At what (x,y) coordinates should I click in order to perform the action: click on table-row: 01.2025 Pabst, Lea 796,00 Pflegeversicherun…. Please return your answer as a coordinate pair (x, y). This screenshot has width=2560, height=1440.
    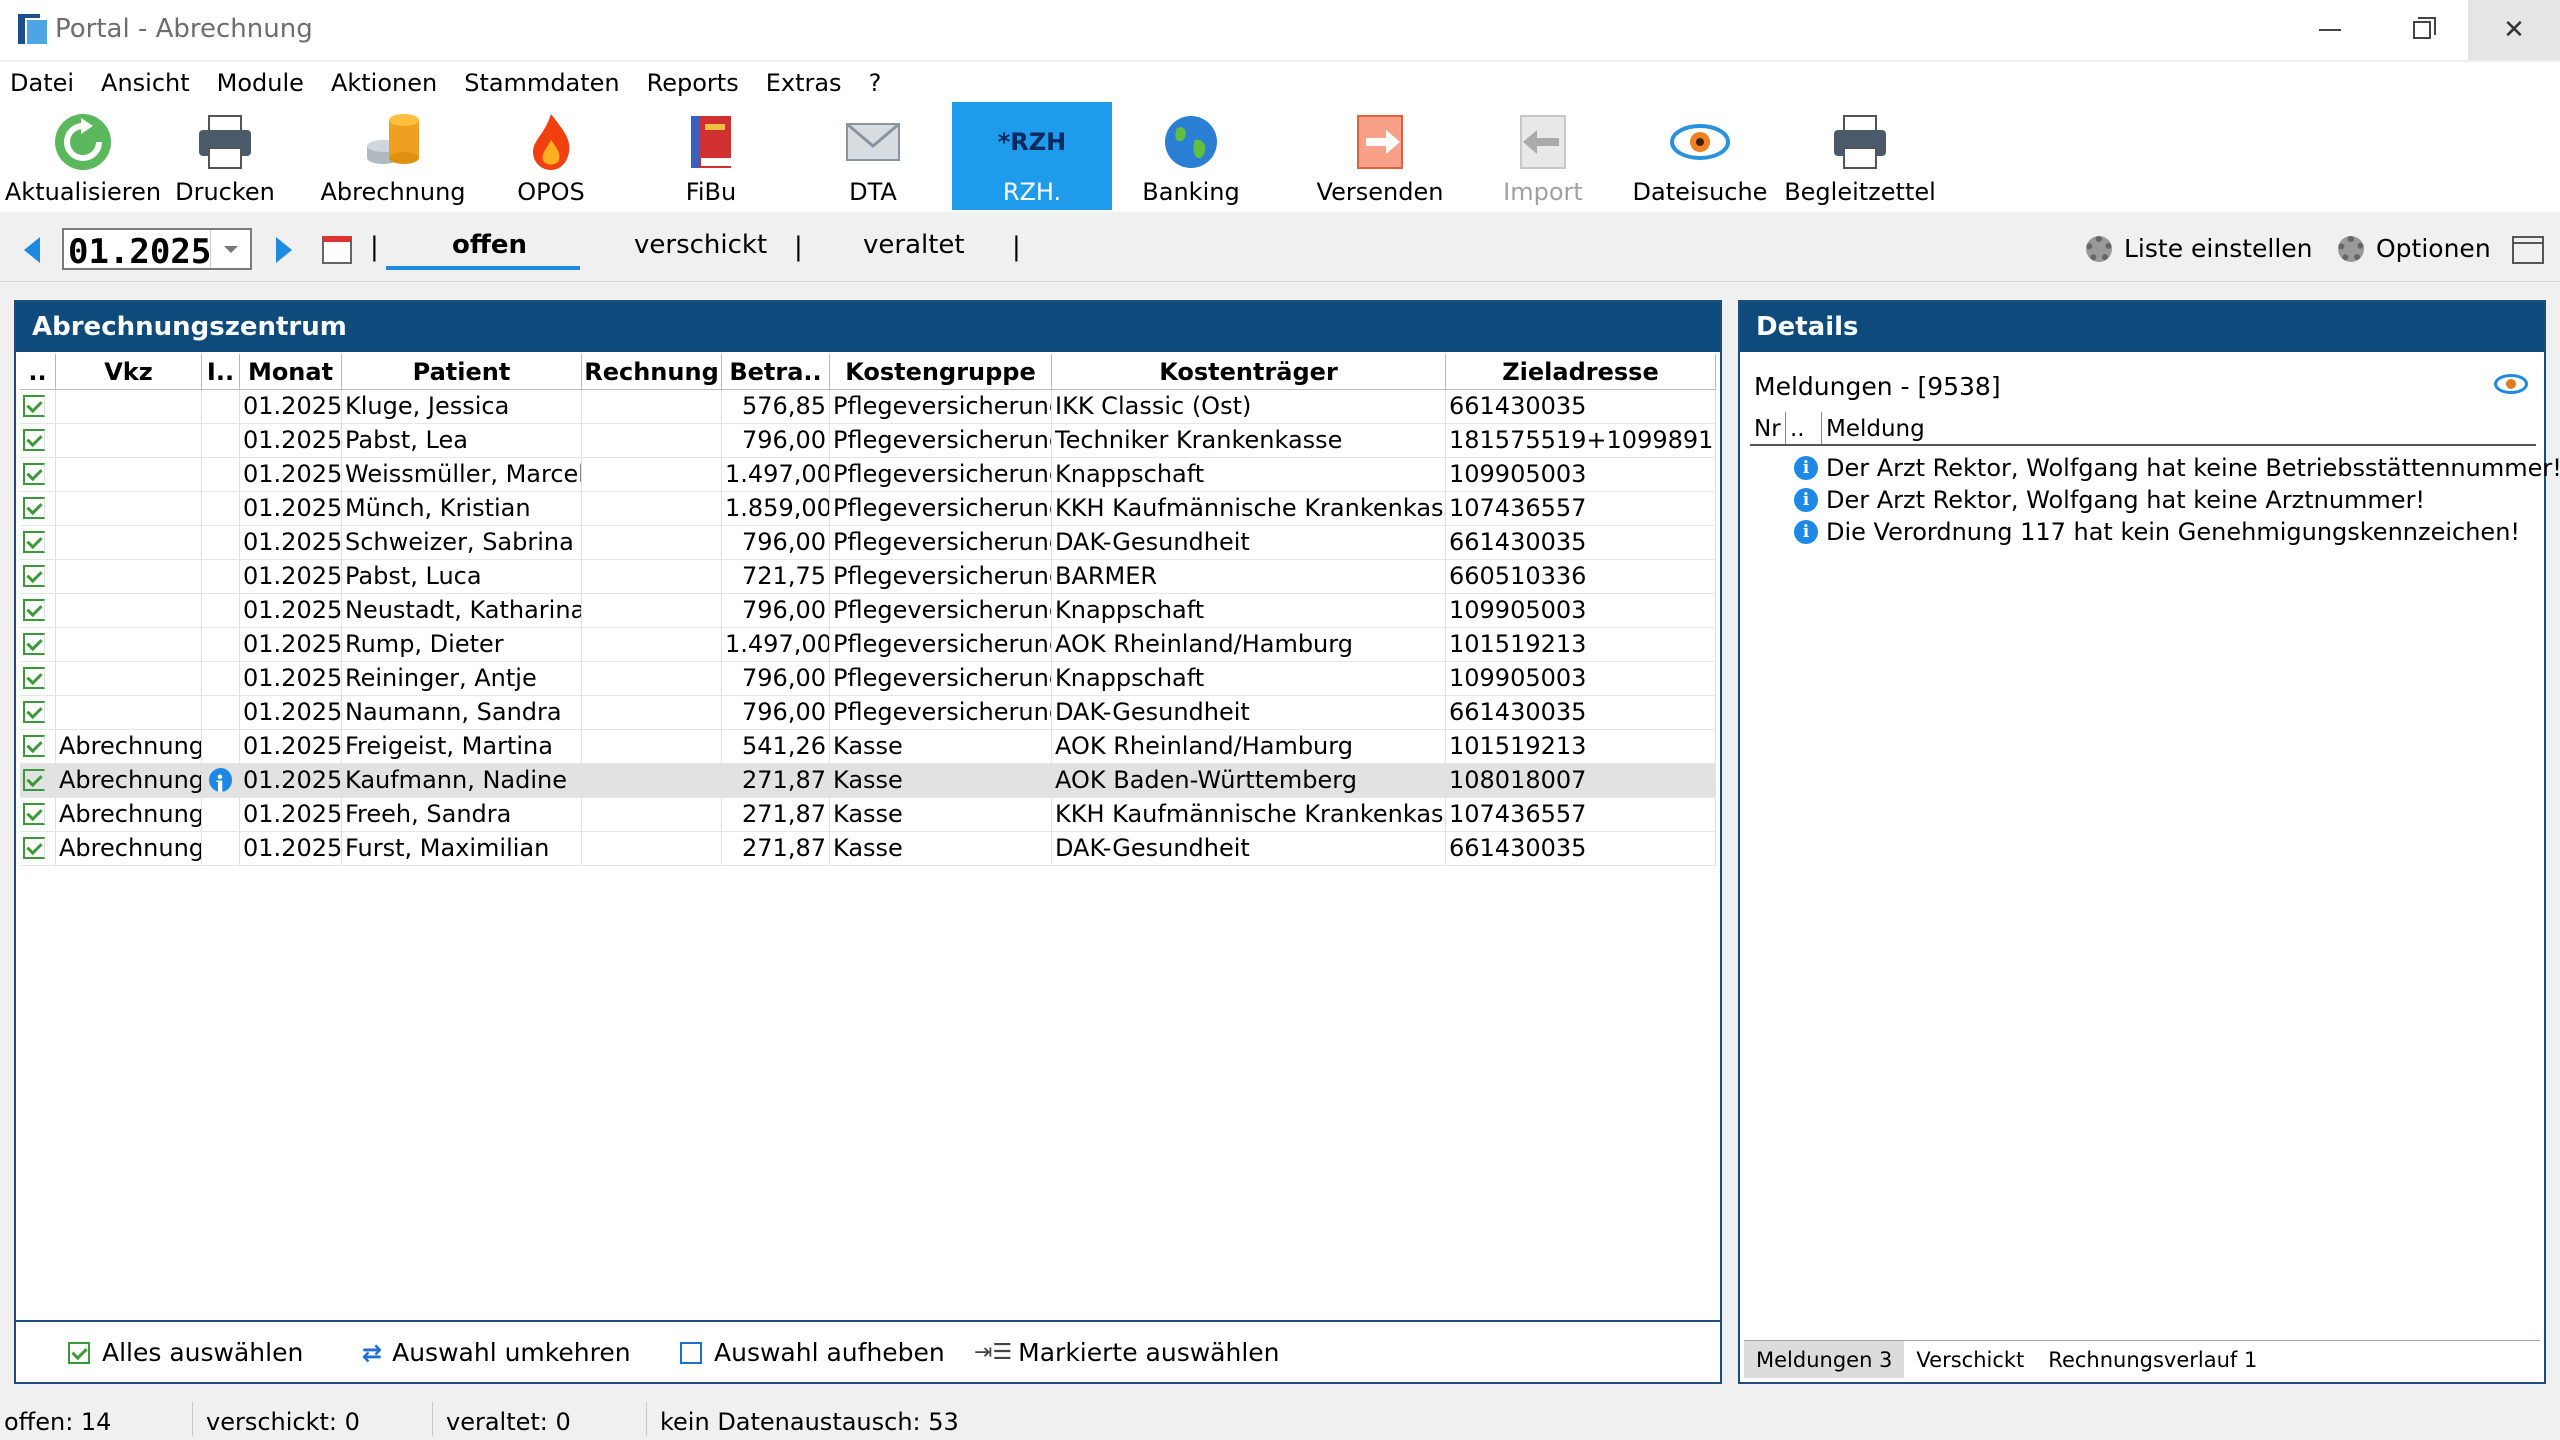
    Looking at the image, I should click on (868, 441).